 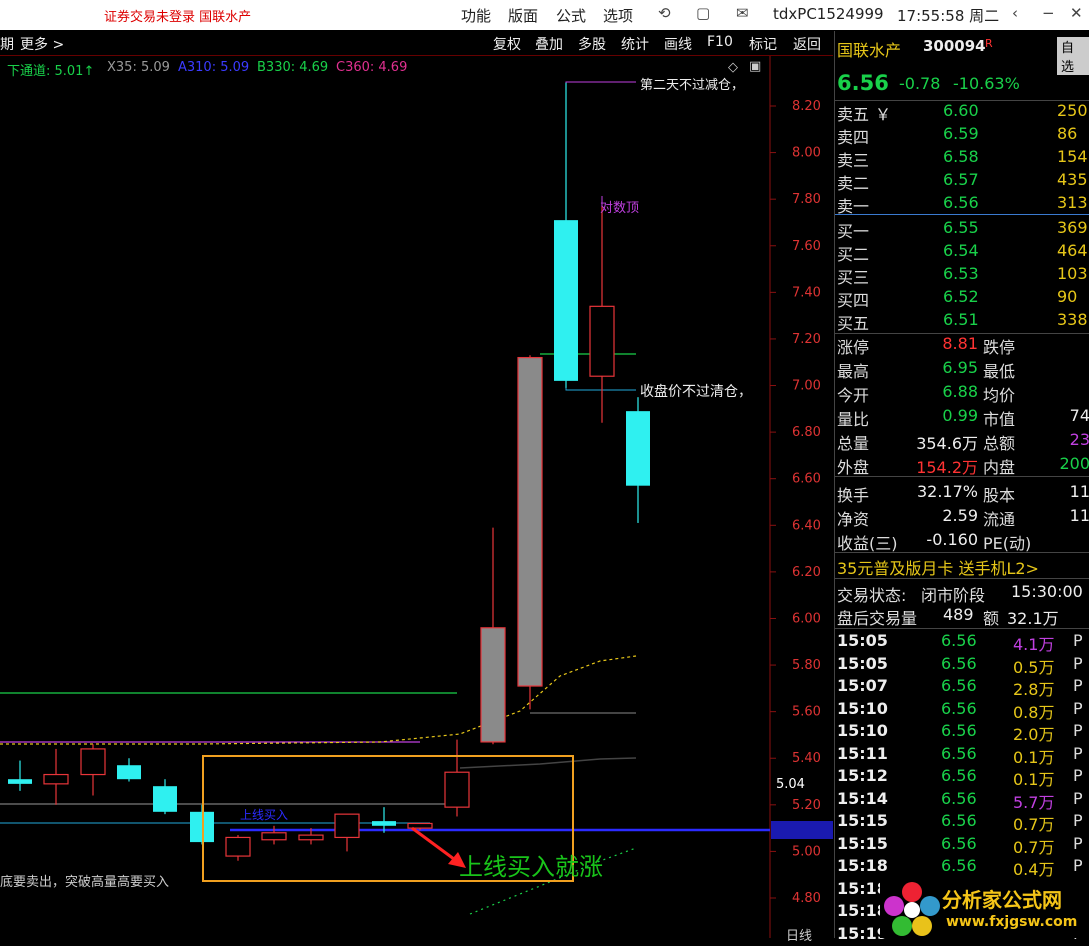 What do you see at coordinates (720, 42) in the screenshot?
I see `f10-button: F10` at bounding box center [720, 42].